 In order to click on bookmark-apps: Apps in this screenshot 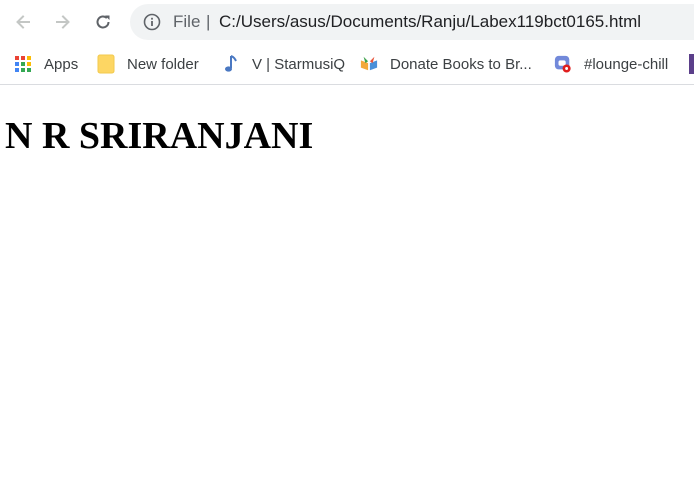, I will do `click(46, 64)`.